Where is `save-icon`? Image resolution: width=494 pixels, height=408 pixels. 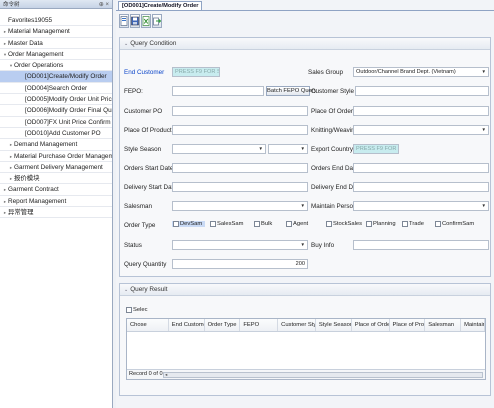
save-icon is located at coordinates (135, 21).